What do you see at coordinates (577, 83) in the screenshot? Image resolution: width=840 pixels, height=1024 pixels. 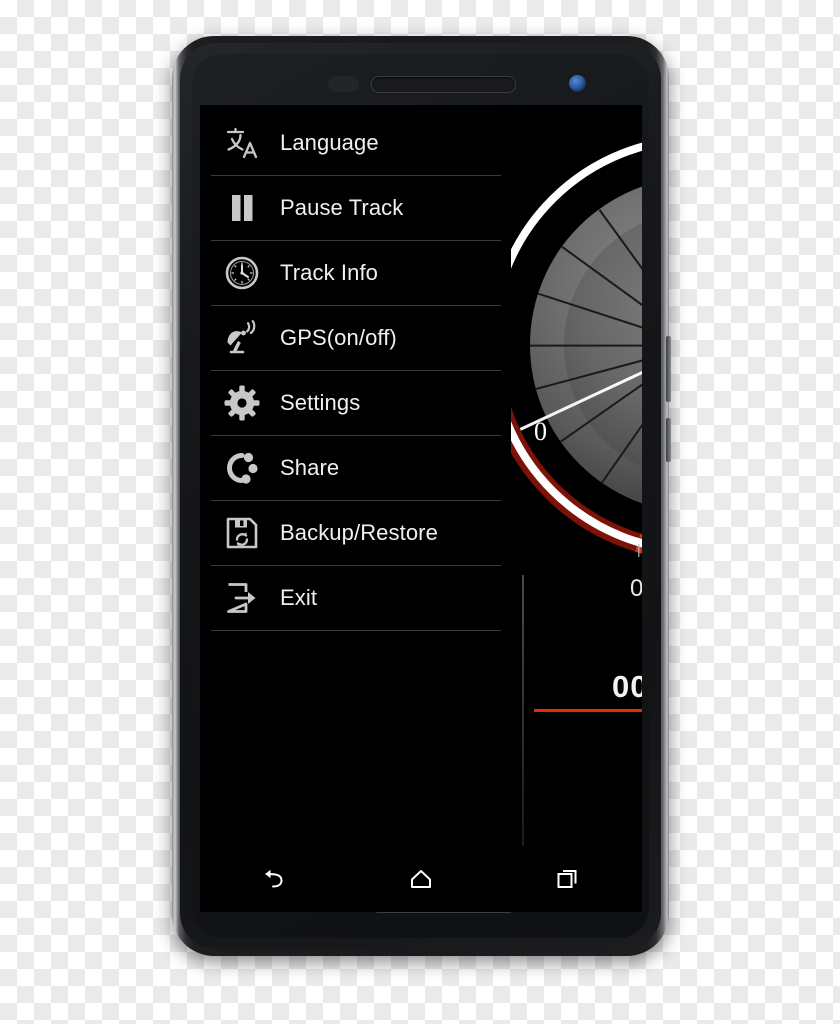 I see `front-camera-icon` at bounding box center [577, 83].